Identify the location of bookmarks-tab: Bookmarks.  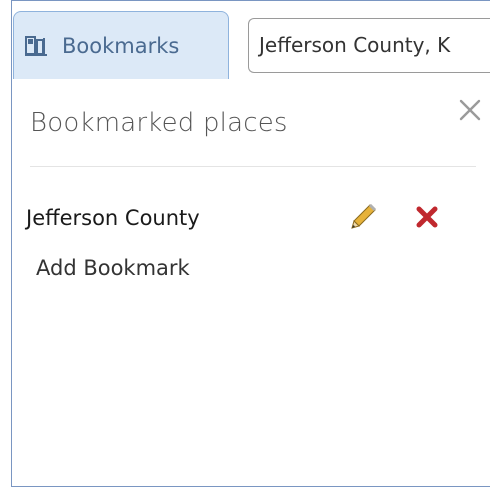
(121, 45).